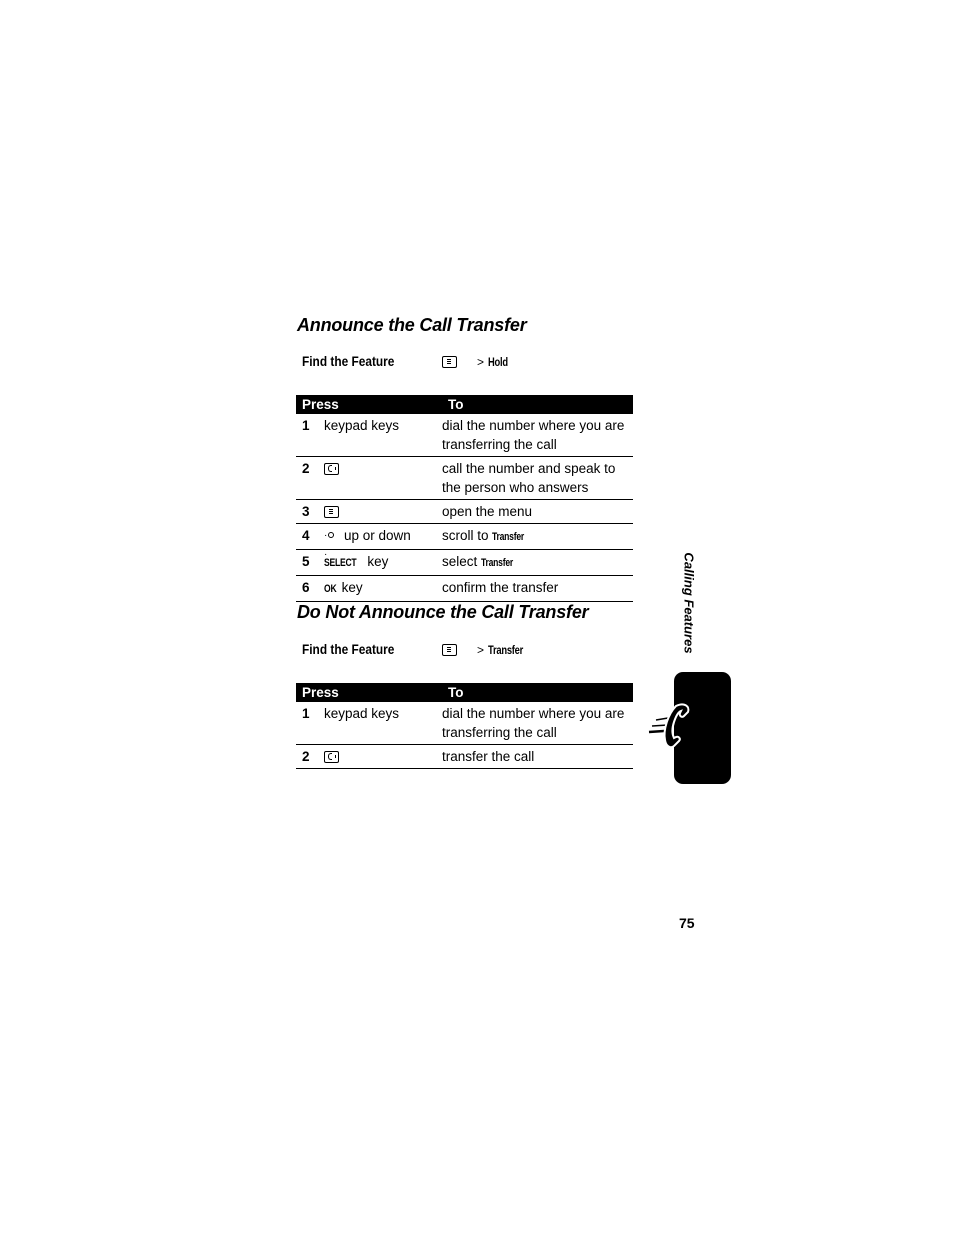  Describe the element at coordinates (537, 756) in the screenshot. I see `to-cell: transfer the call` at that location.